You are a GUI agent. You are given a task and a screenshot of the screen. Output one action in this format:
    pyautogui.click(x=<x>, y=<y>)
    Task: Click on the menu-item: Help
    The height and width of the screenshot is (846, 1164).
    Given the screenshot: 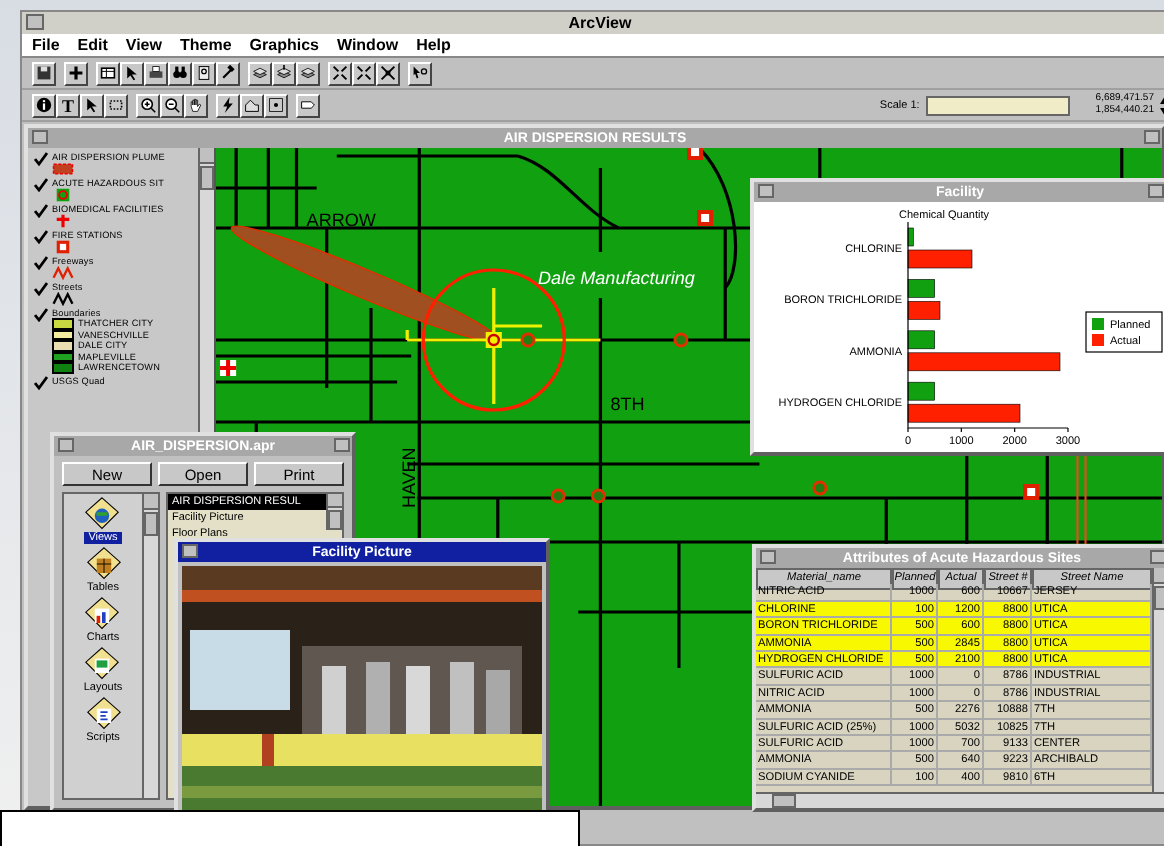 What is the action you would take?
    pyautogui.click(x=433, y=45)
    